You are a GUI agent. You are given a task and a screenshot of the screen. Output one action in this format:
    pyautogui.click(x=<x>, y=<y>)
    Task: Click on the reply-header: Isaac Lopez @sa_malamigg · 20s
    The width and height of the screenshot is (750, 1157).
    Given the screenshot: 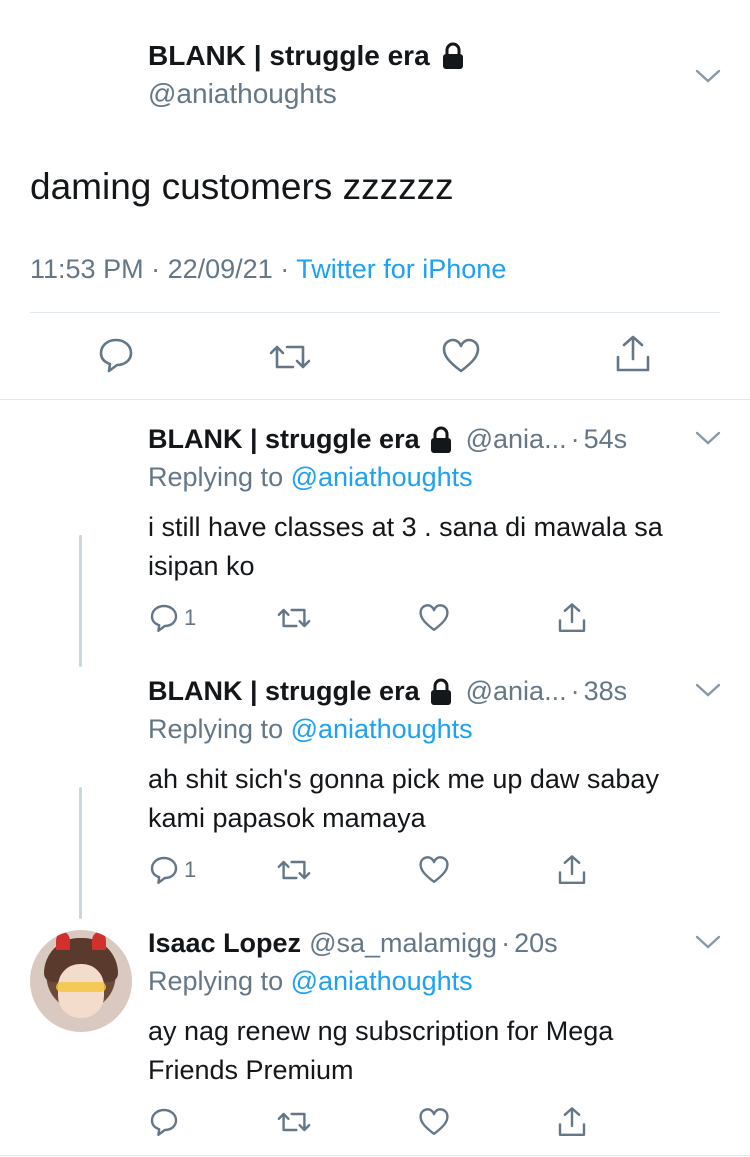 What is the action you would take?
    pyautogui.click(x=353, y=943)
    